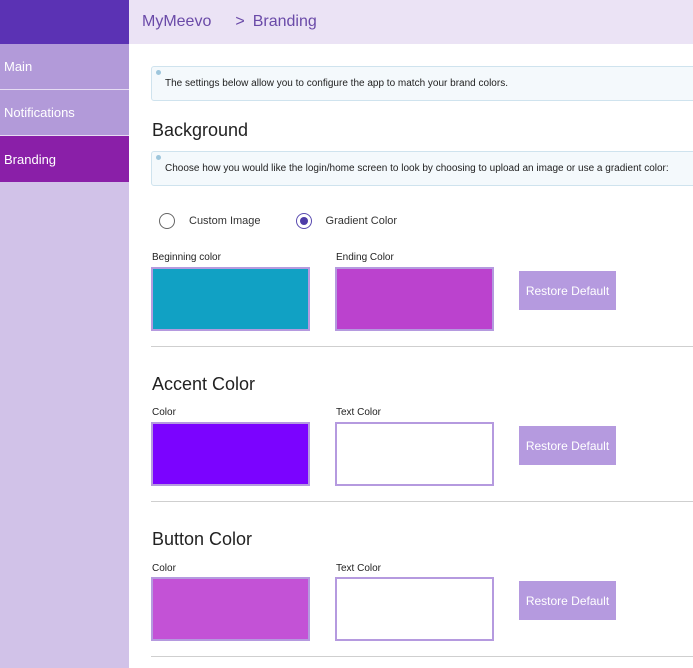 This screenshot has height=668, width=693. Describe the element at coordinates (365, 257) in the screenshot. I see `ending-color-label: Ending Color` at that location.